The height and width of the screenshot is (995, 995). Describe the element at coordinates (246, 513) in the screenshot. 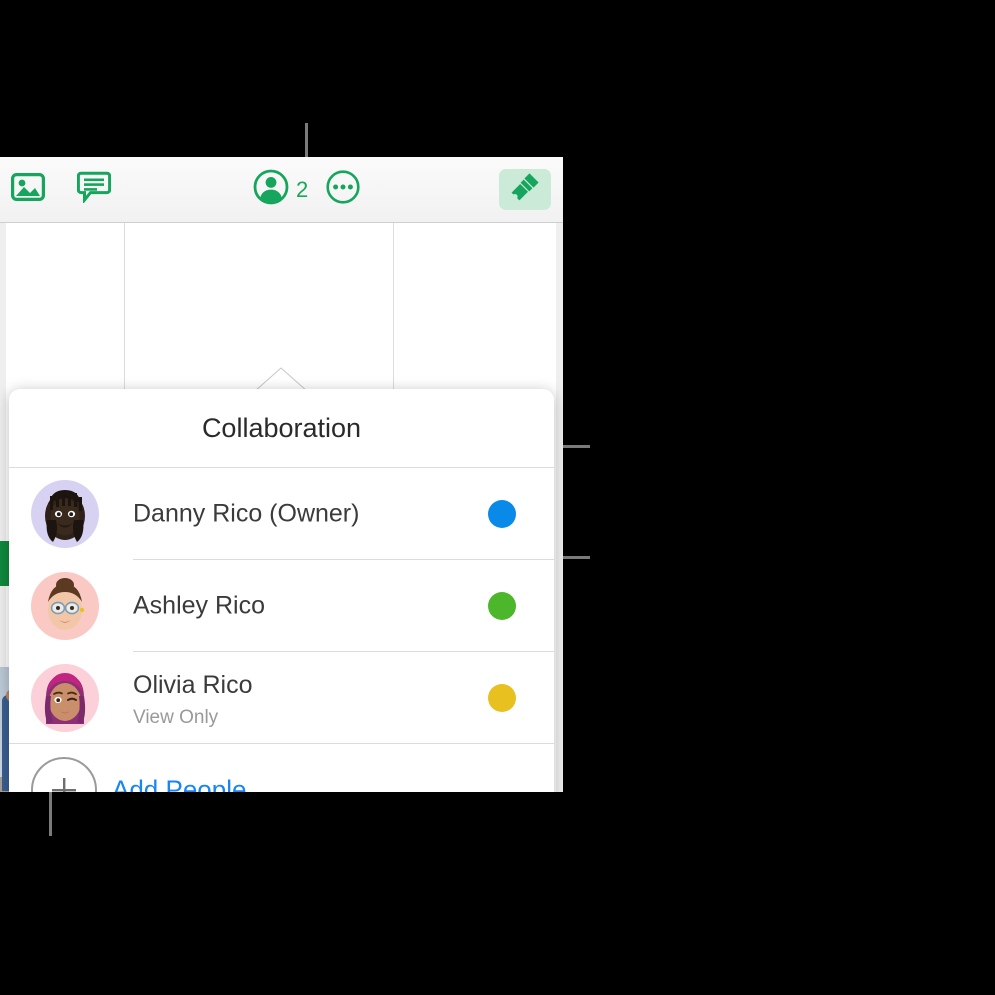

I see `participant-name: Danny Rico (Owner)` at that location.